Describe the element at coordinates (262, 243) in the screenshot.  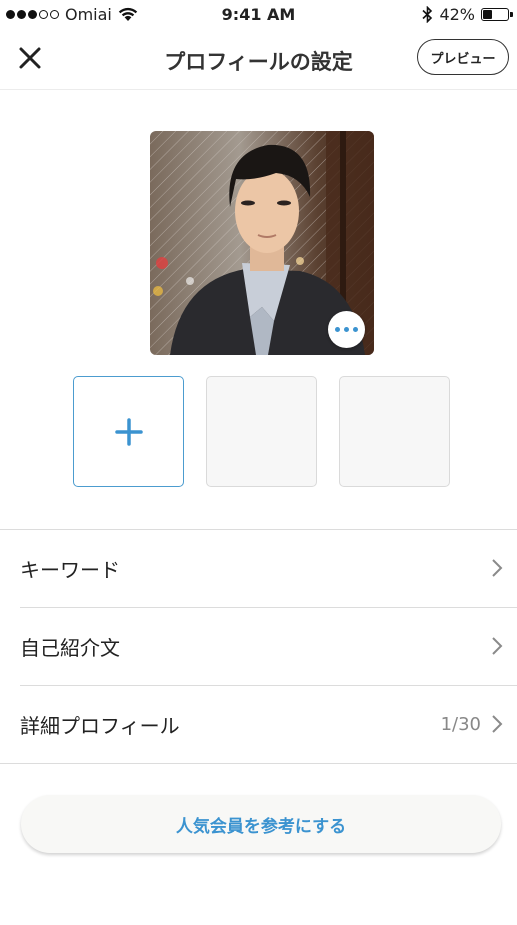
I see `main-profile-photo` at that location.